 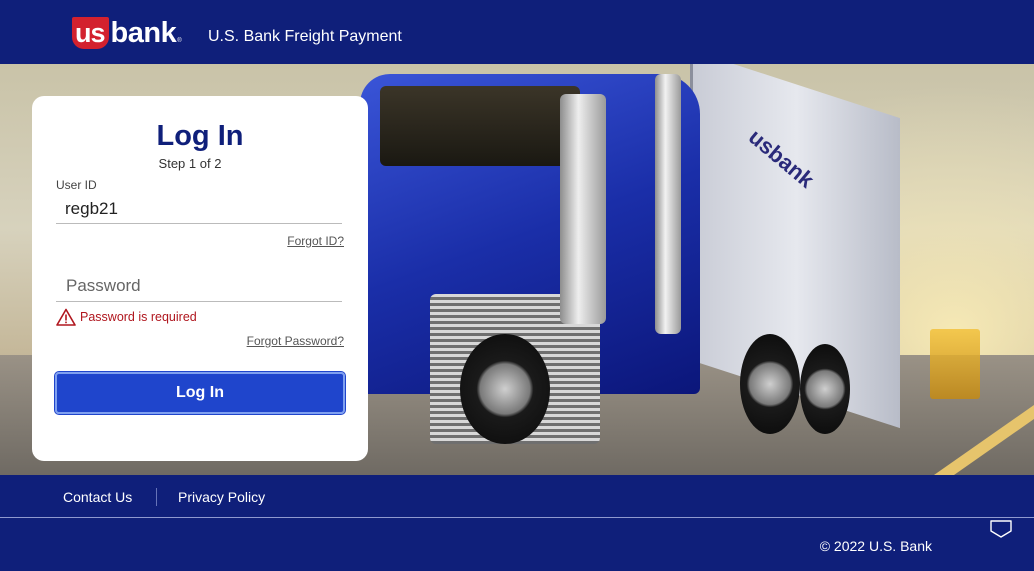 What do you see at coordinates (1001, 529) in the screenshot?
I see `feedback-icon` at bounding box center [1001, 529].